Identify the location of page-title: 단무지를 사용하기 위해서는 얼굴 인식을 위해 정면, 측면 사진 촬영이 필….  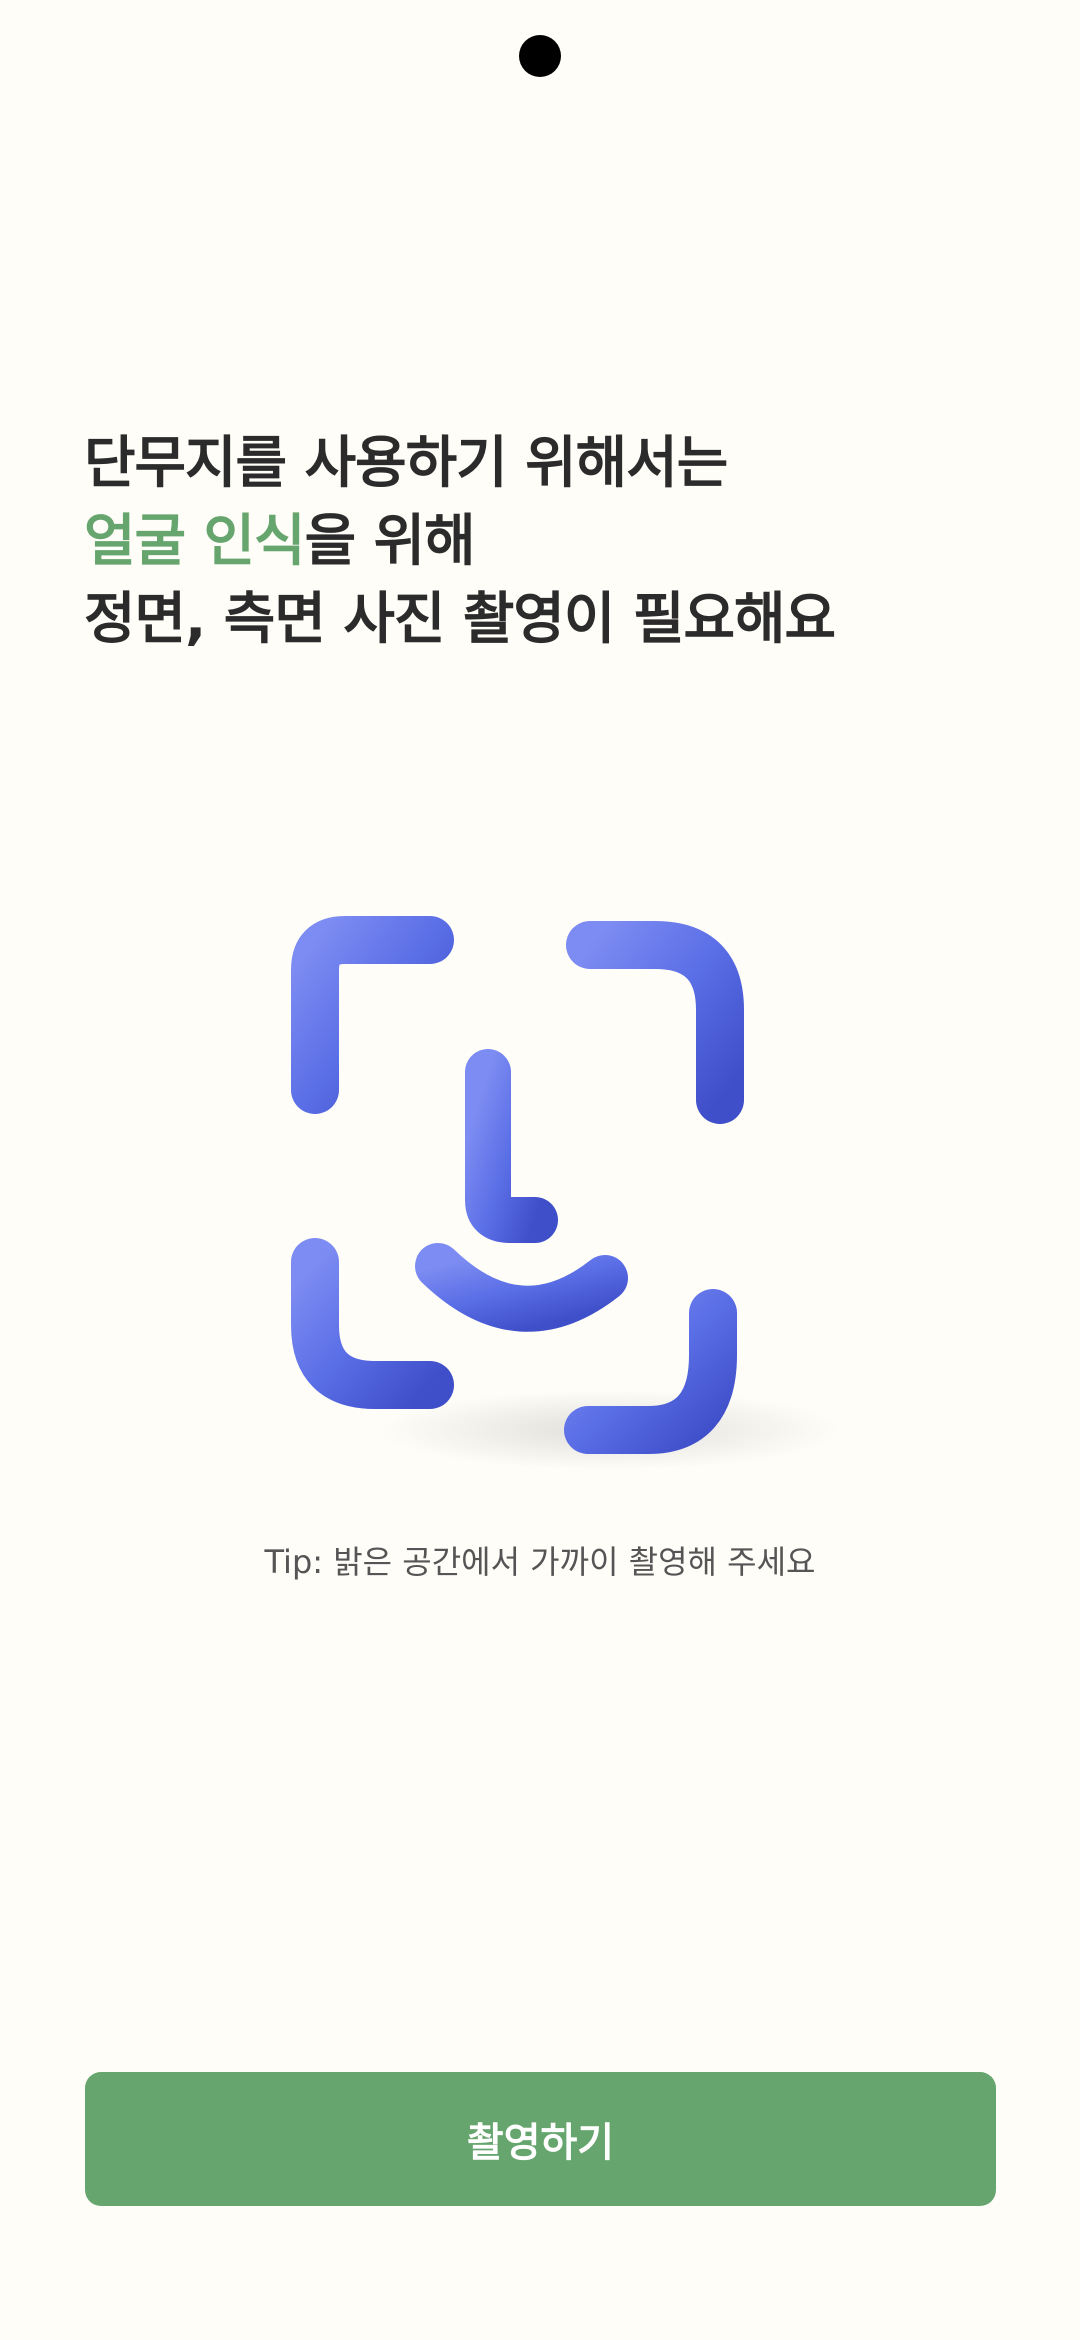
(544, 542).